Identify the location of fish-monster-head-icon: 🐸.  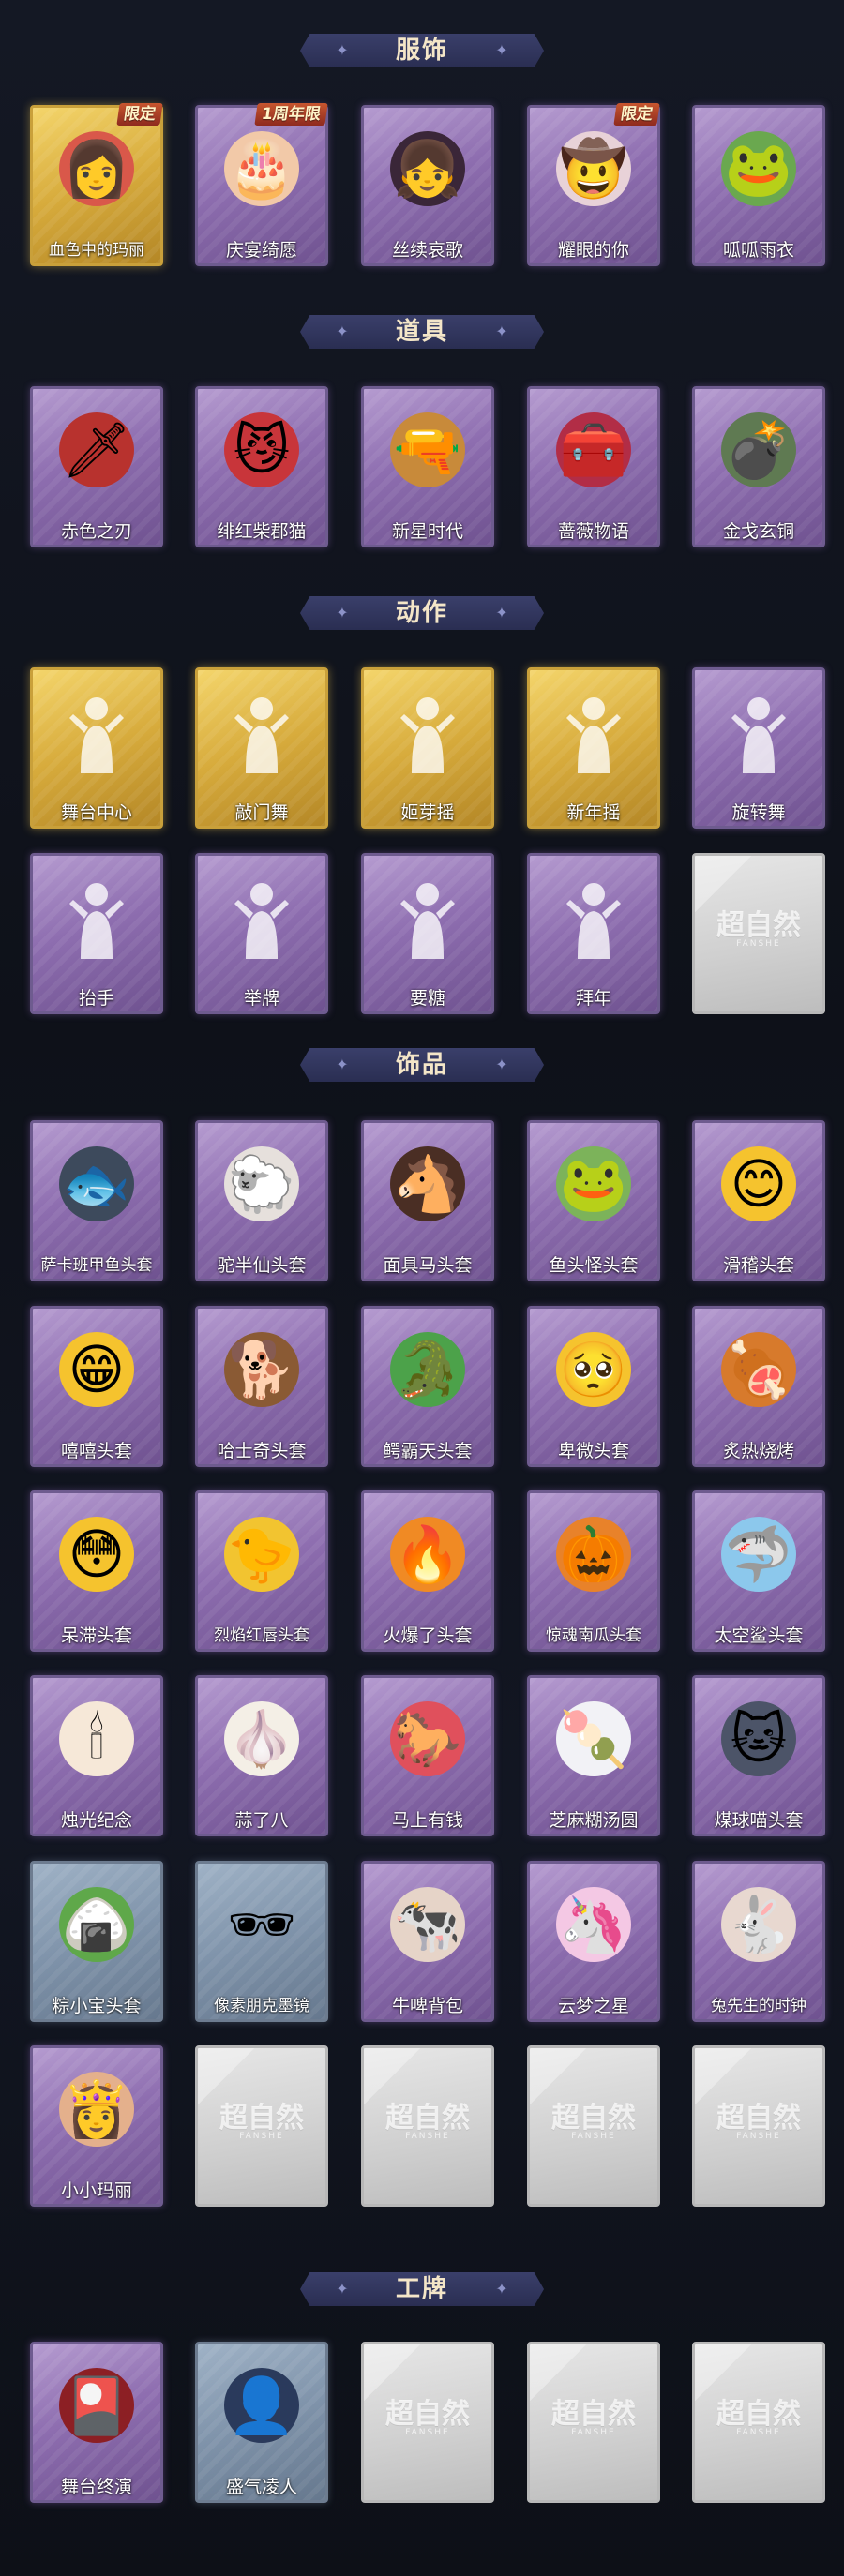
(594, 1184).